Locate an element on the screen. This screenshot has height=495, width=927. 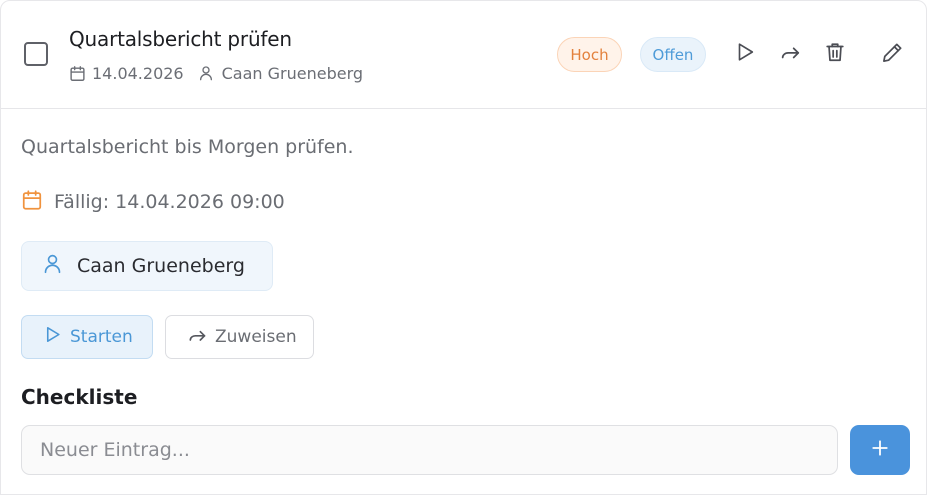
due-date-label: Fällig: 14.04.2026 09:00 is located at coordinates (169, 202).